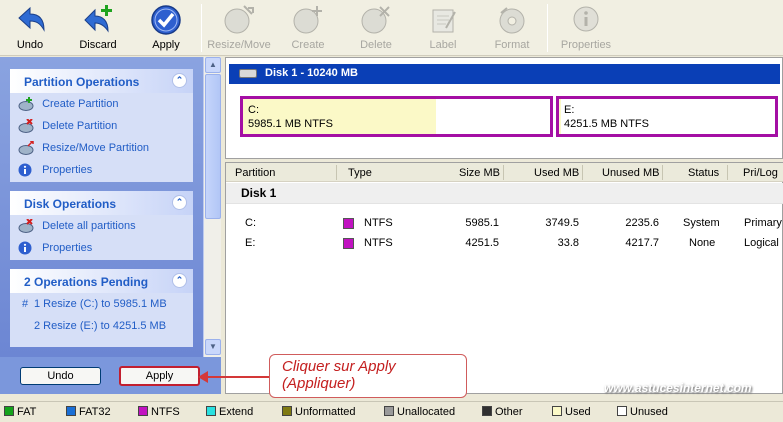 The image size is (783, 422). What do you see at coordinates (479, 173) in the screenshot?
I see `column-header-size: Size MB` at bounding box center [479, 173].